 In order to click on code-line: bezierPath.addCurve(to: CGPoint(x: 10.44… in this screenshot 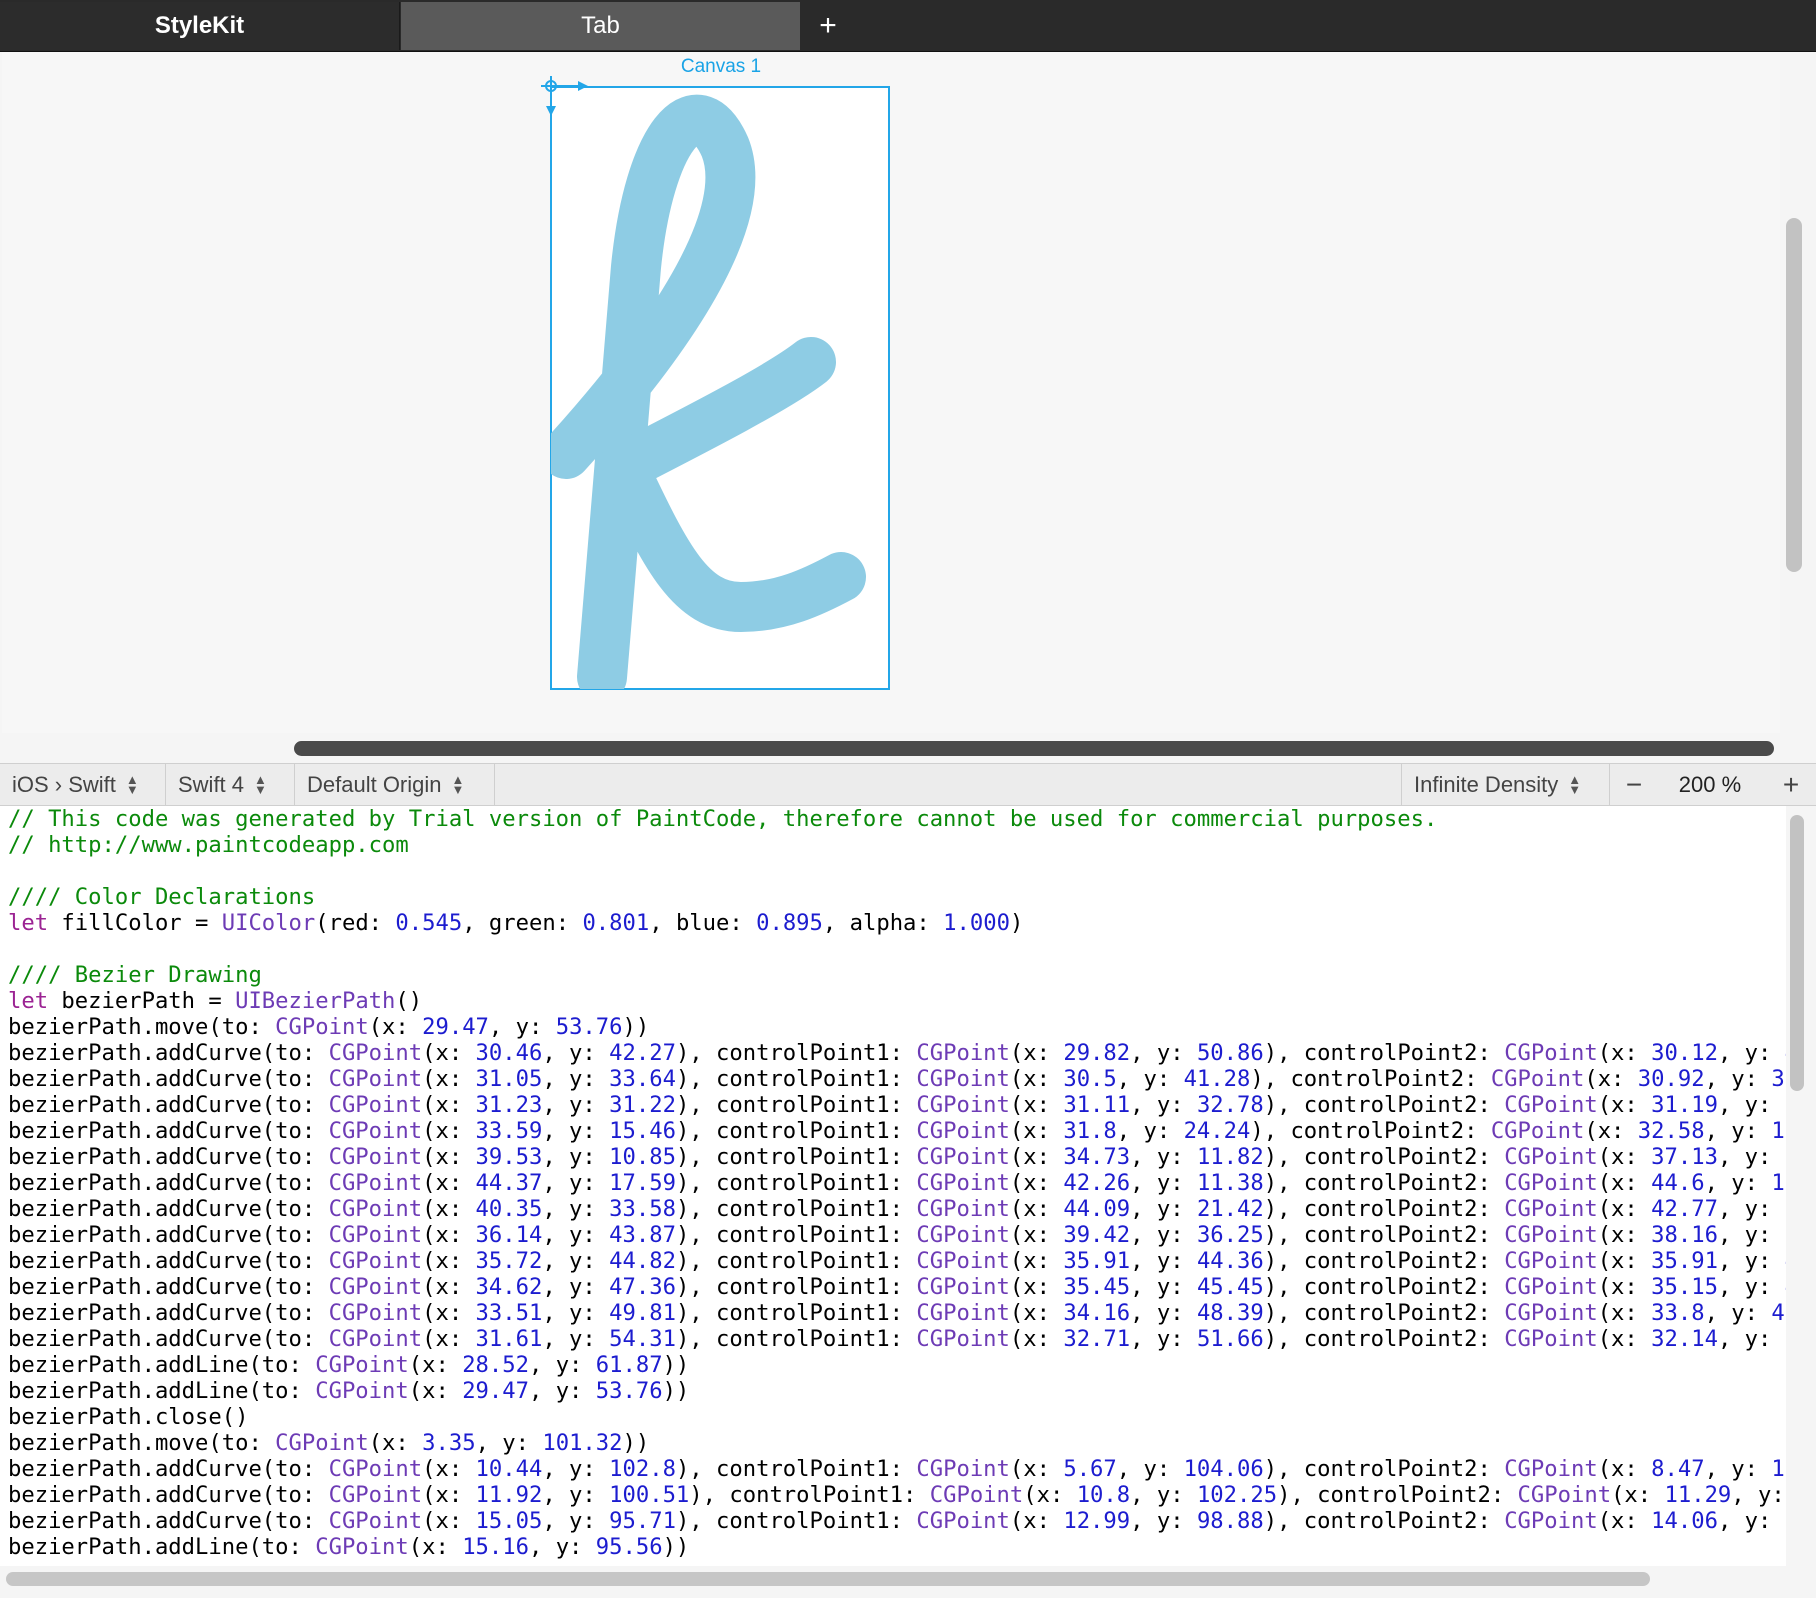, I will do `click(897, 1469)`.